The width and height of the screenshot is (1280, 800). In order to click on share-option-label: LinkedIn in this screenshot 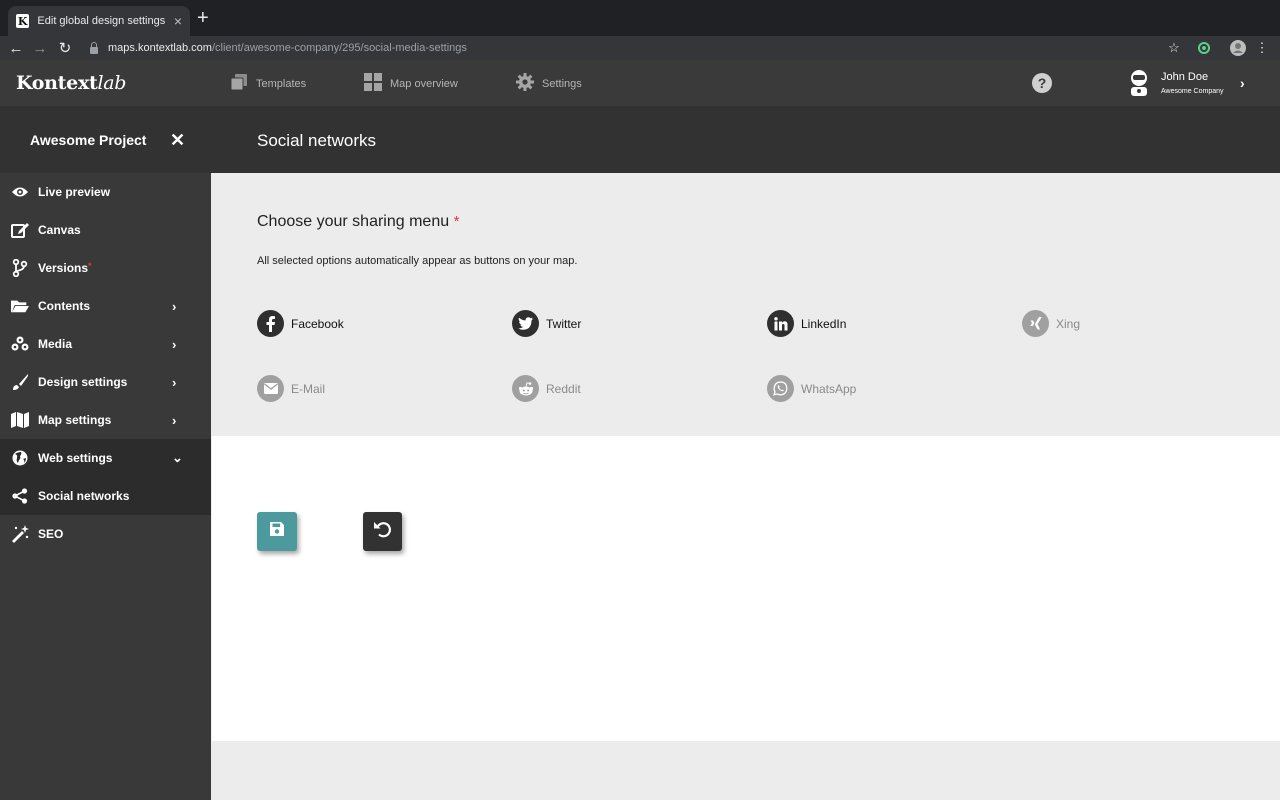, I will do `click(824, 323)`.